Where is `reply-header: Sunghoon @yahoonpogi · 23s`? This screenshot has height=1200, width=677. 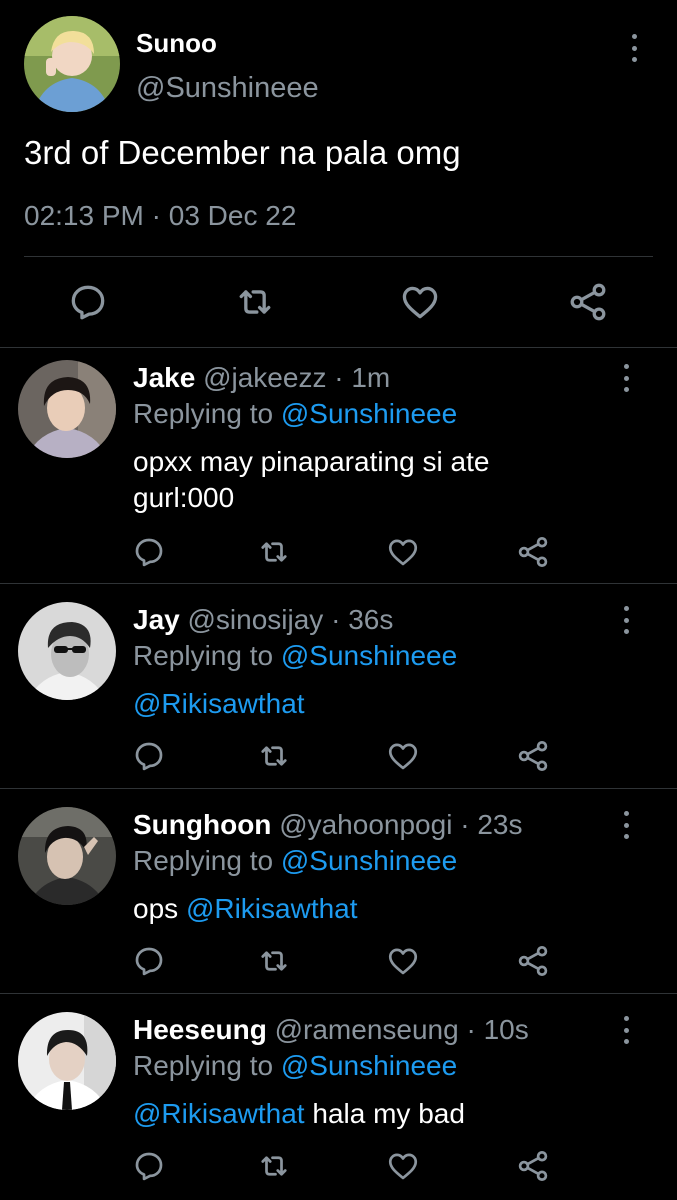 reply-header: Sunghoon @yahoonpogi · 23s is located at coordinates (327, 825).